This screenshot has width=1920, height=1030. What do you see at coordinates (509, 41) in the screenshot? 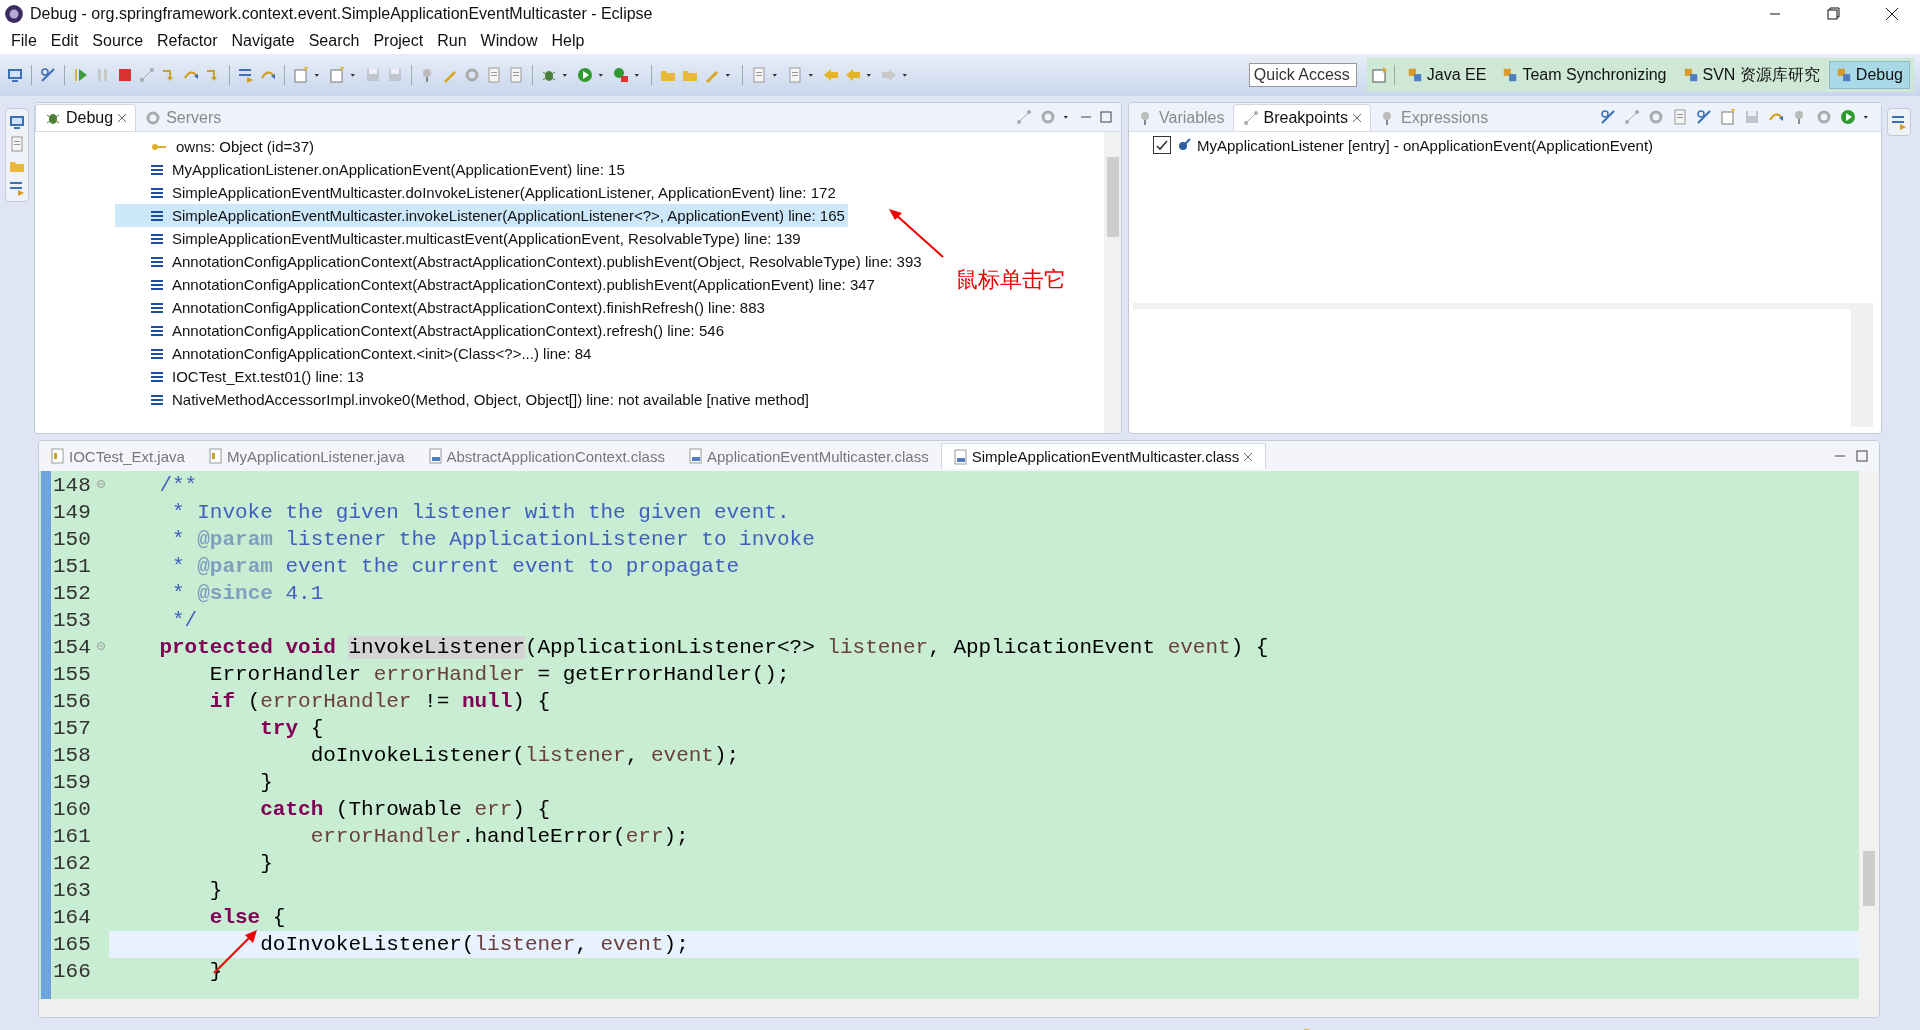
I see `menu-item: Window` at bounding box center [509, 41].